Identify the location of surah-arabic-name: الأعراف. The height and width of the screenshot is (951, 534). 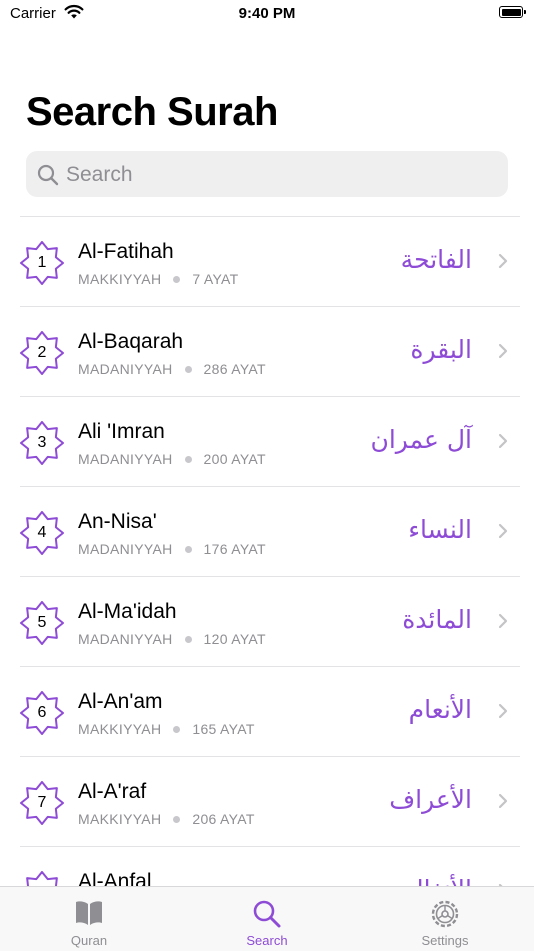
(430, 799).